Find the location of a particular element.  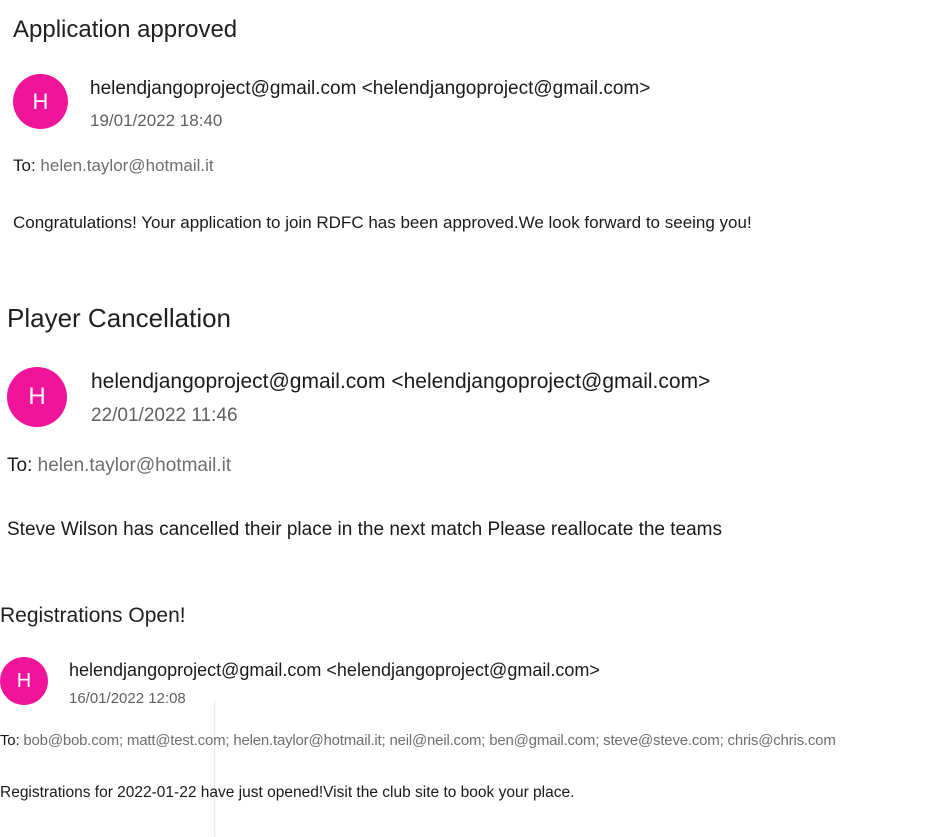

email-date: 16/01/2022 12:08 is located at coordinates (127, 698).